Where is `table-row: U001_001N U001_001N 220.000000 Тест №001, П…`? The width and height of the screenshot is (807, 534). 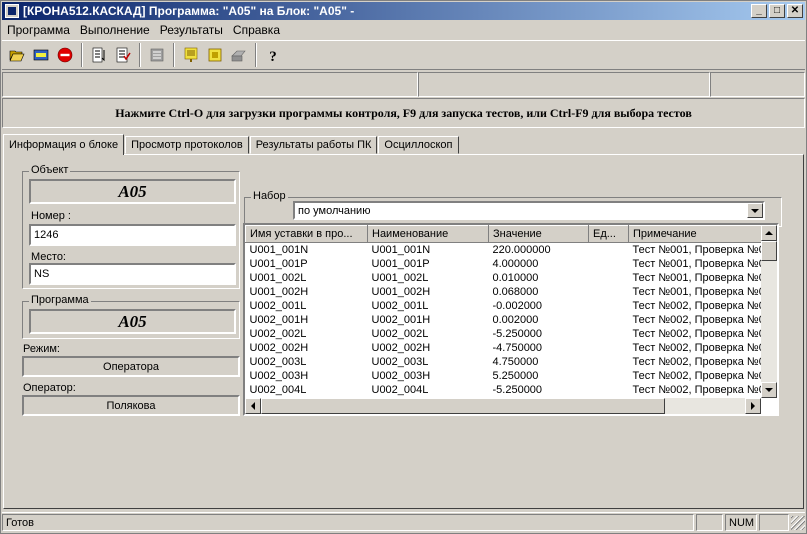 table-row: U001_001N U001_001N 220.000000 Тест №001, П… is located at coordinates (507, 250).